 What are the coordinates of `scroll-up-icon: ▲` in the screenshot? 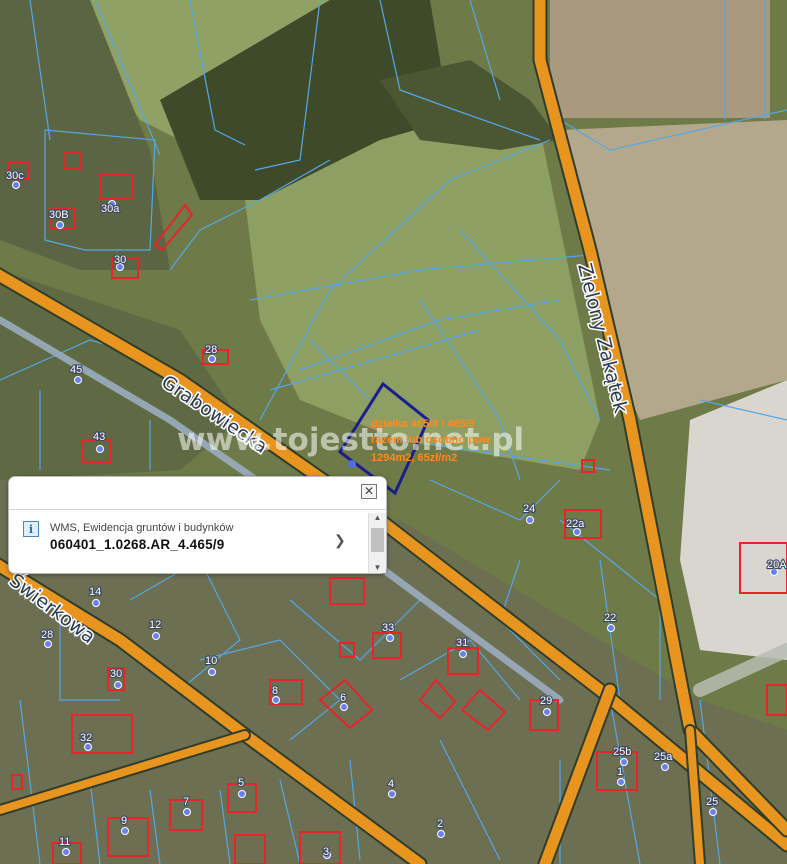 It's located at (377, 518).